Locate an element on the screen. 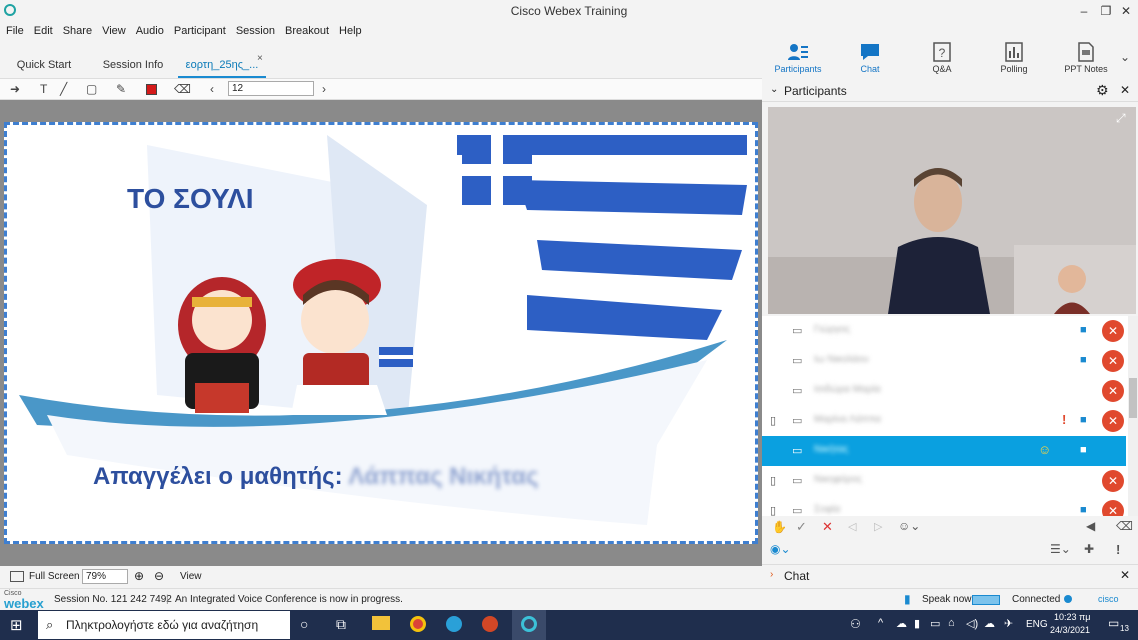  participant-row: ▯ ▭ Σοφία ■ ✕ is located at coordinates (944, 506).